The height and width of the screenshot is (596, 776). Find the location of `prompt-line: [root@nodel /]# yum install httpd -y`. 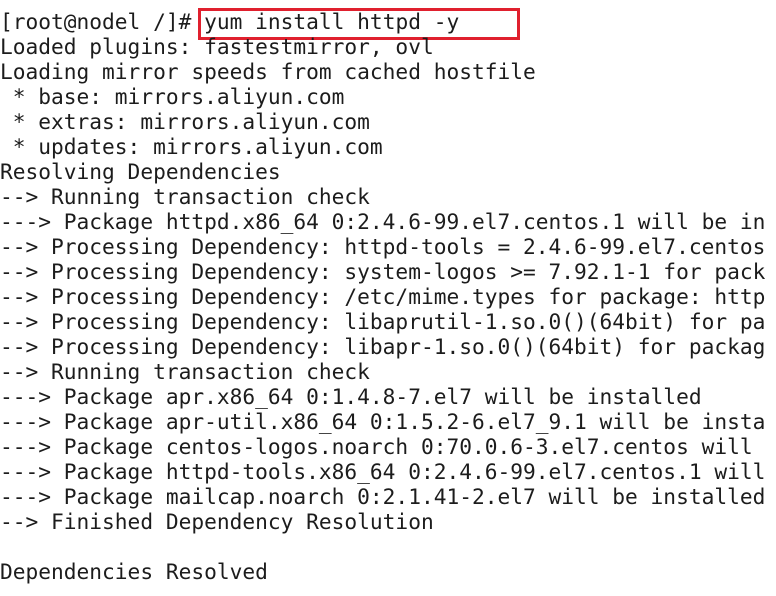

prompt-line: [root@nodel /]# yum install httpd -y is located at coordinates (229, 21).